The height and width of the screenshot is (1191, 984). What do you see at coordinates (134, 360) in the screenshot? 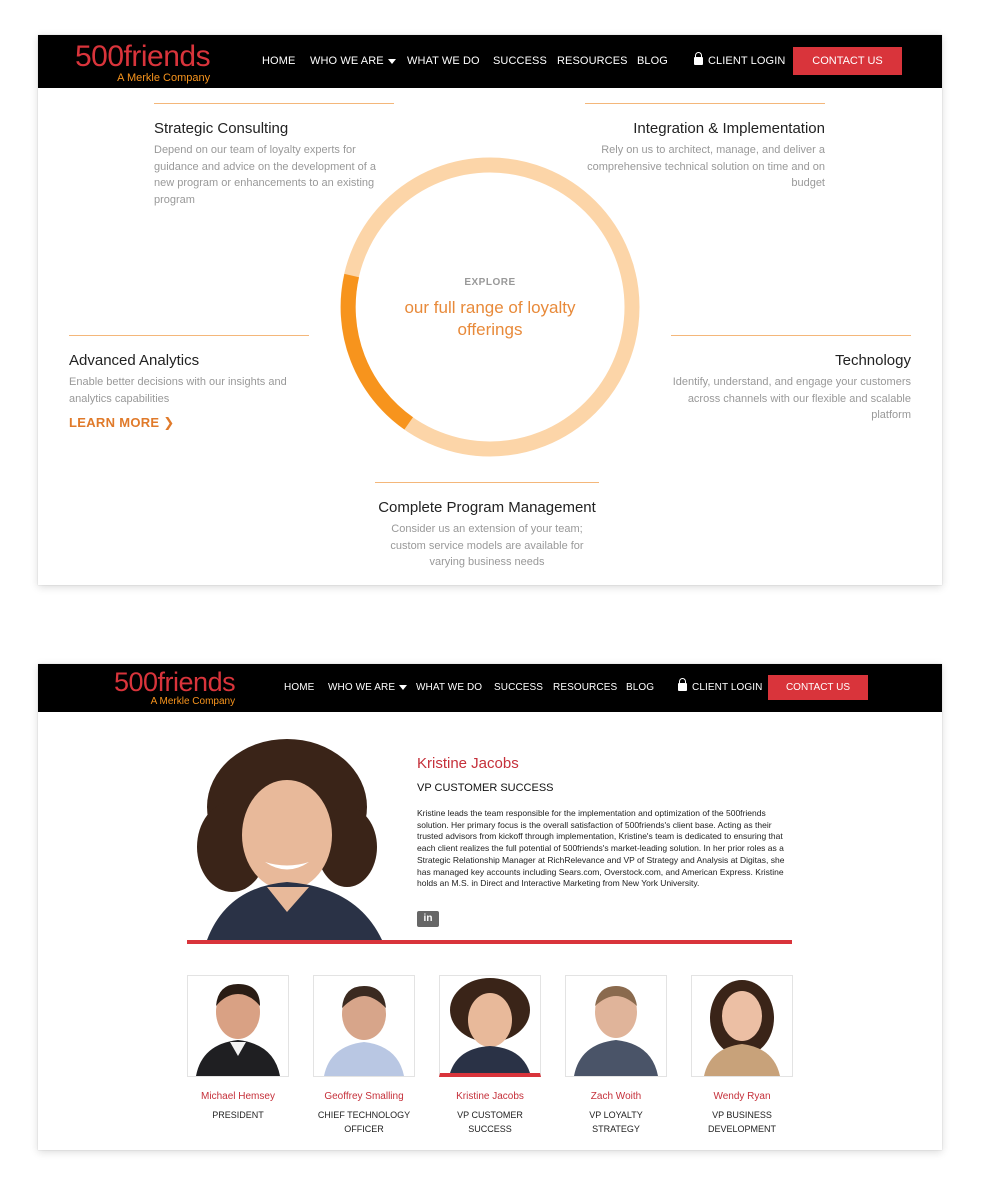
I see `offering-title: Advanced Analytics` at bounding box center [134, 360].